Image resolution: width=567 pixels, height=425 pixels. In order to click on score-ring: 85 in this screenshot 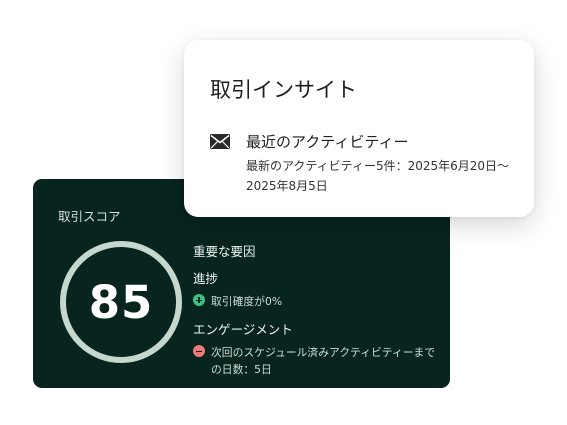, I will do `click(121, 302)`.